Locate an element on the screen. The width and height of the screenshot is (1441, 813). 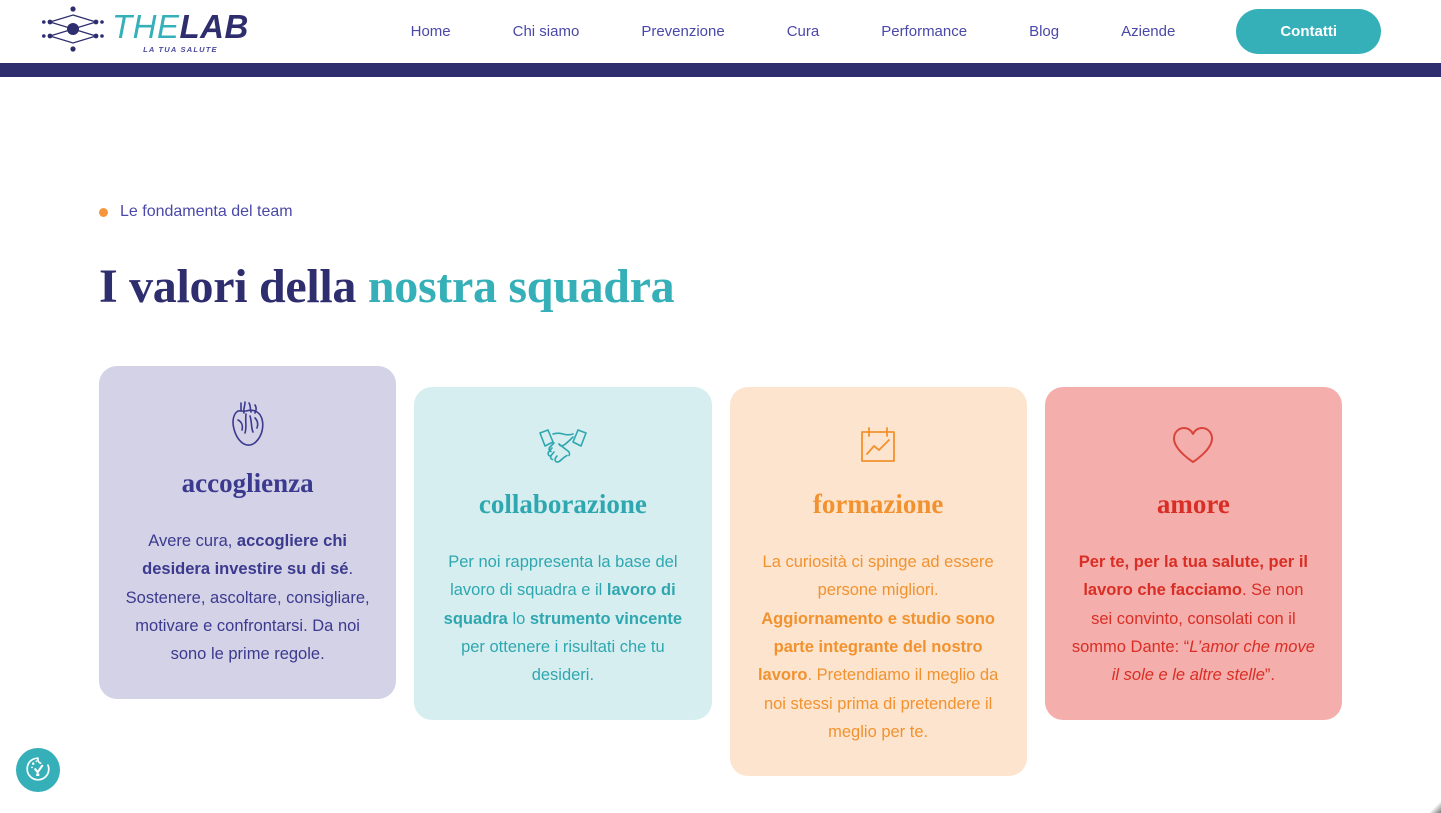
nav-item-blog: Blog is located at coordinates (1044, 31).